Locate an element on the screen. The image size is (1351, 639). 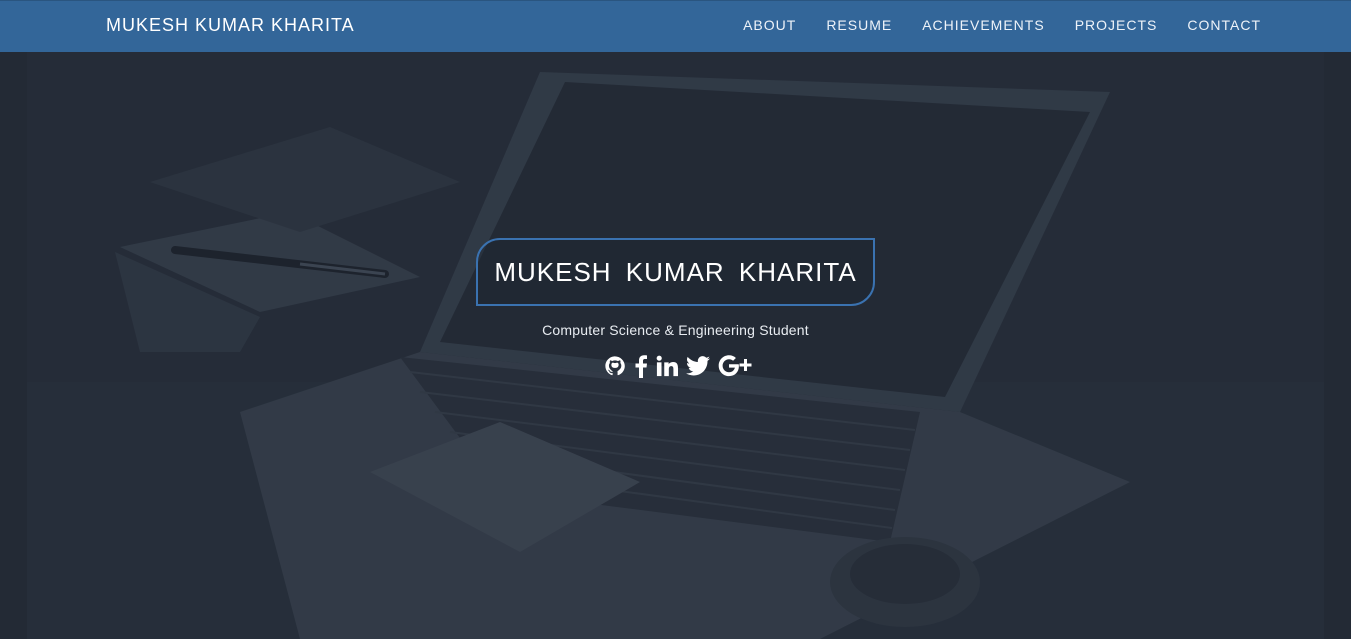
nav-link-projects: PROJECTS is located at coordinates (1116, 25).